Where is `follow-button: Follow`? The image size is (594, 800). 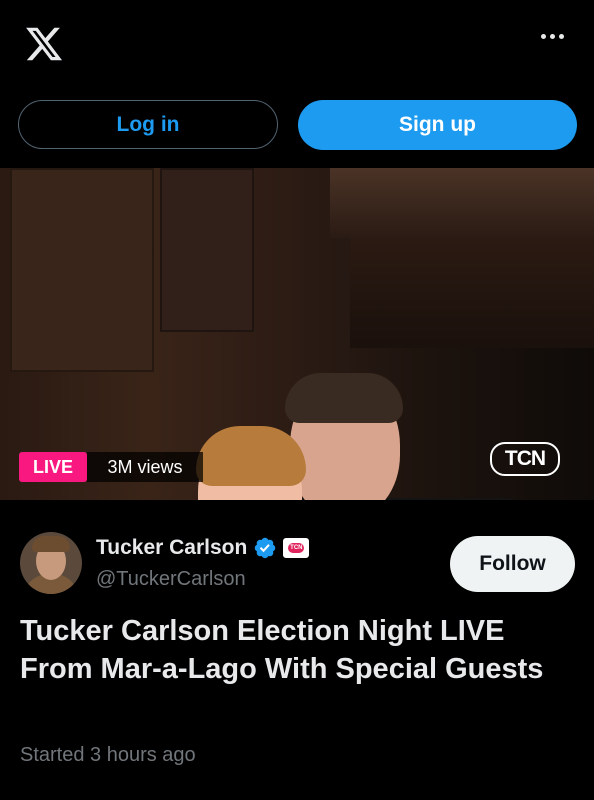
follow-button: Follow is located at coordinates (512, 564).